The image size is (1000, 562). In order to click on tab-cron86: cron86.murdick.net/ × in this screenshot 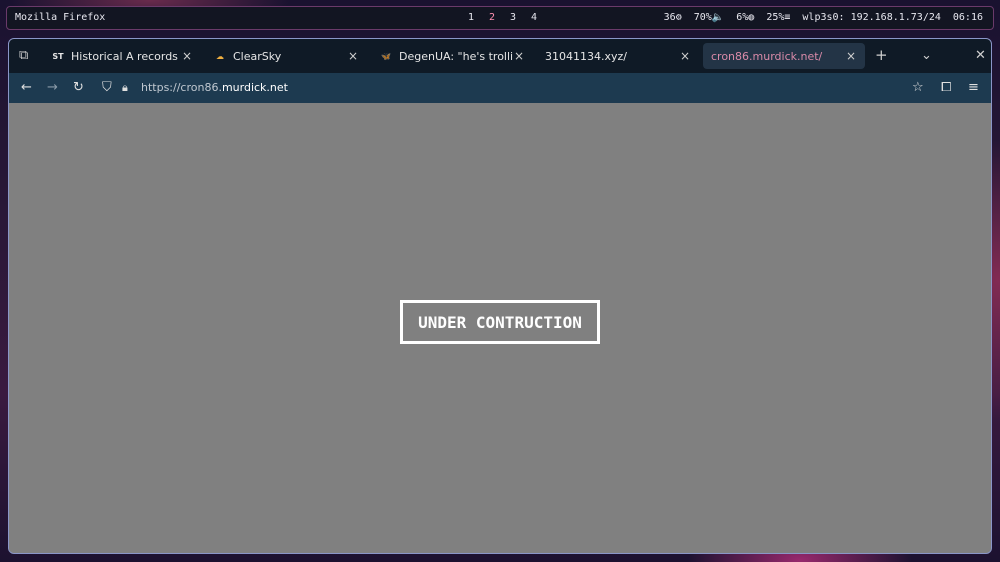, I will do `click(784, 56)`.